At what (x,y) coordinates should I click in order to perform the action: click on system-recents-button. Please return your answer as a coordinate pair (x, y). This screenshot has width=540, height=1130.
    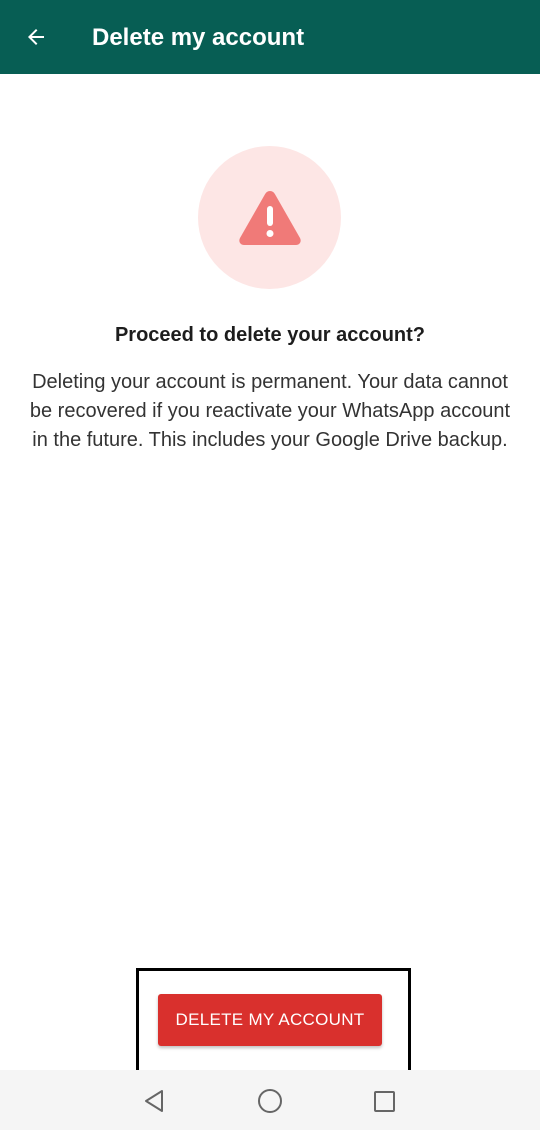
    Looking at the image, I should click on (384, 1101).